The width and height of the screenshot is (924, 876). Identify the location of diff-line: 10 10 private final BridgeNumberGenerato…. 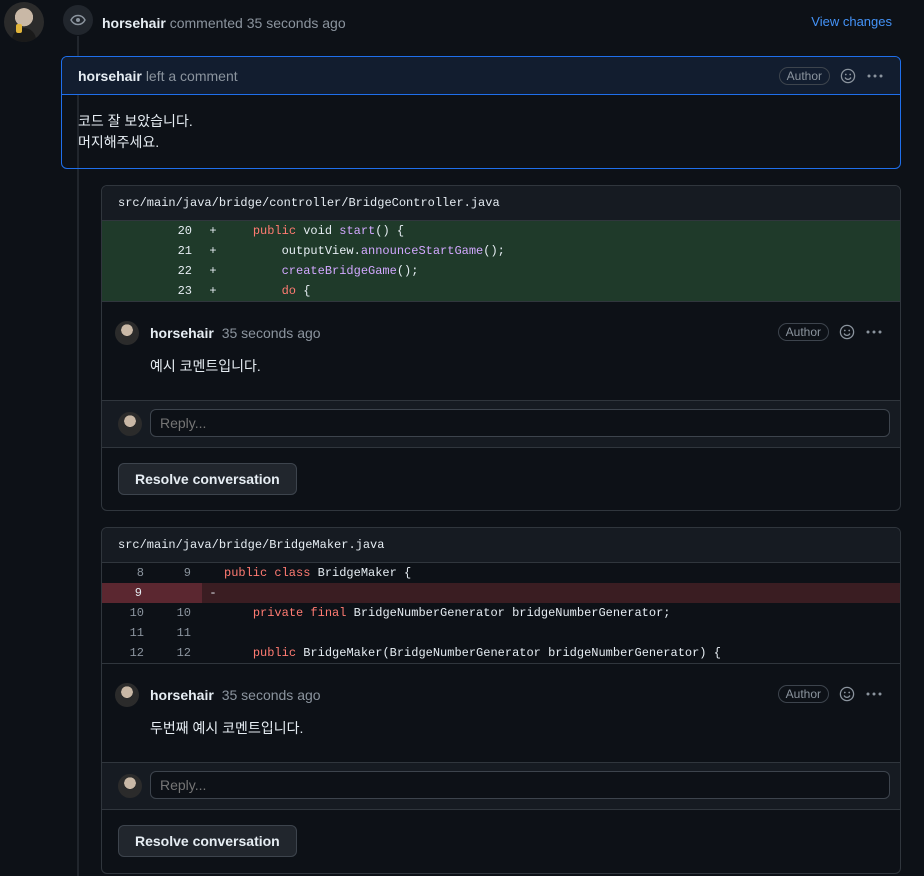
(501, 613).